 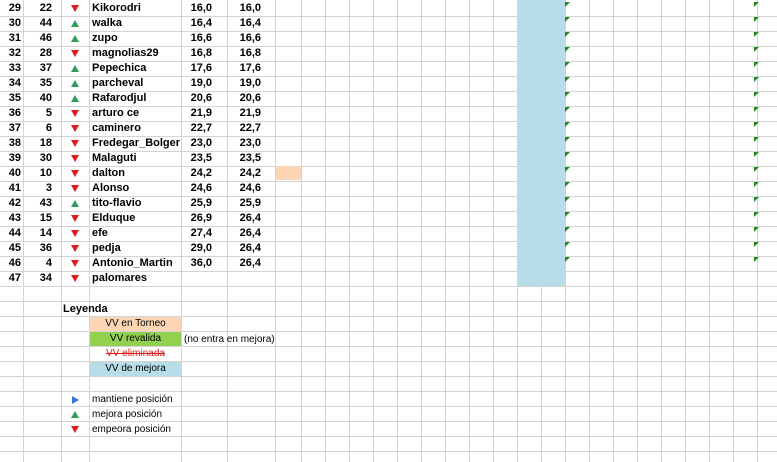 I want to click on score-cell: 20,6, so click(x=201, y=98).